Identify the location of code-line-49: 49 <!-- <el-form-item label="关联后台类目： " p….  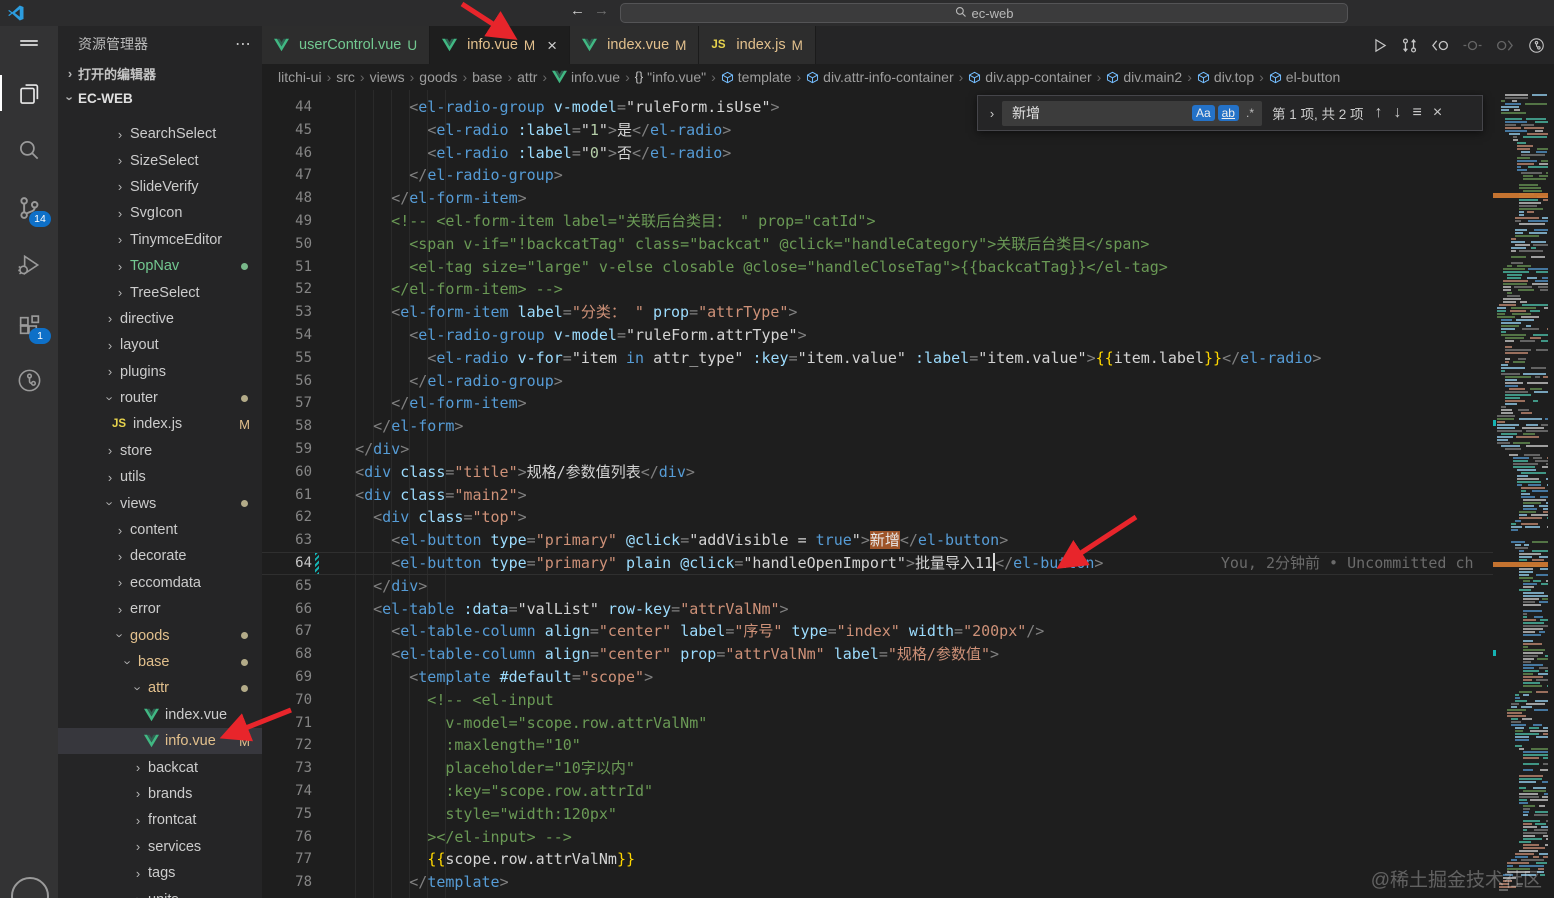
(877, 221).